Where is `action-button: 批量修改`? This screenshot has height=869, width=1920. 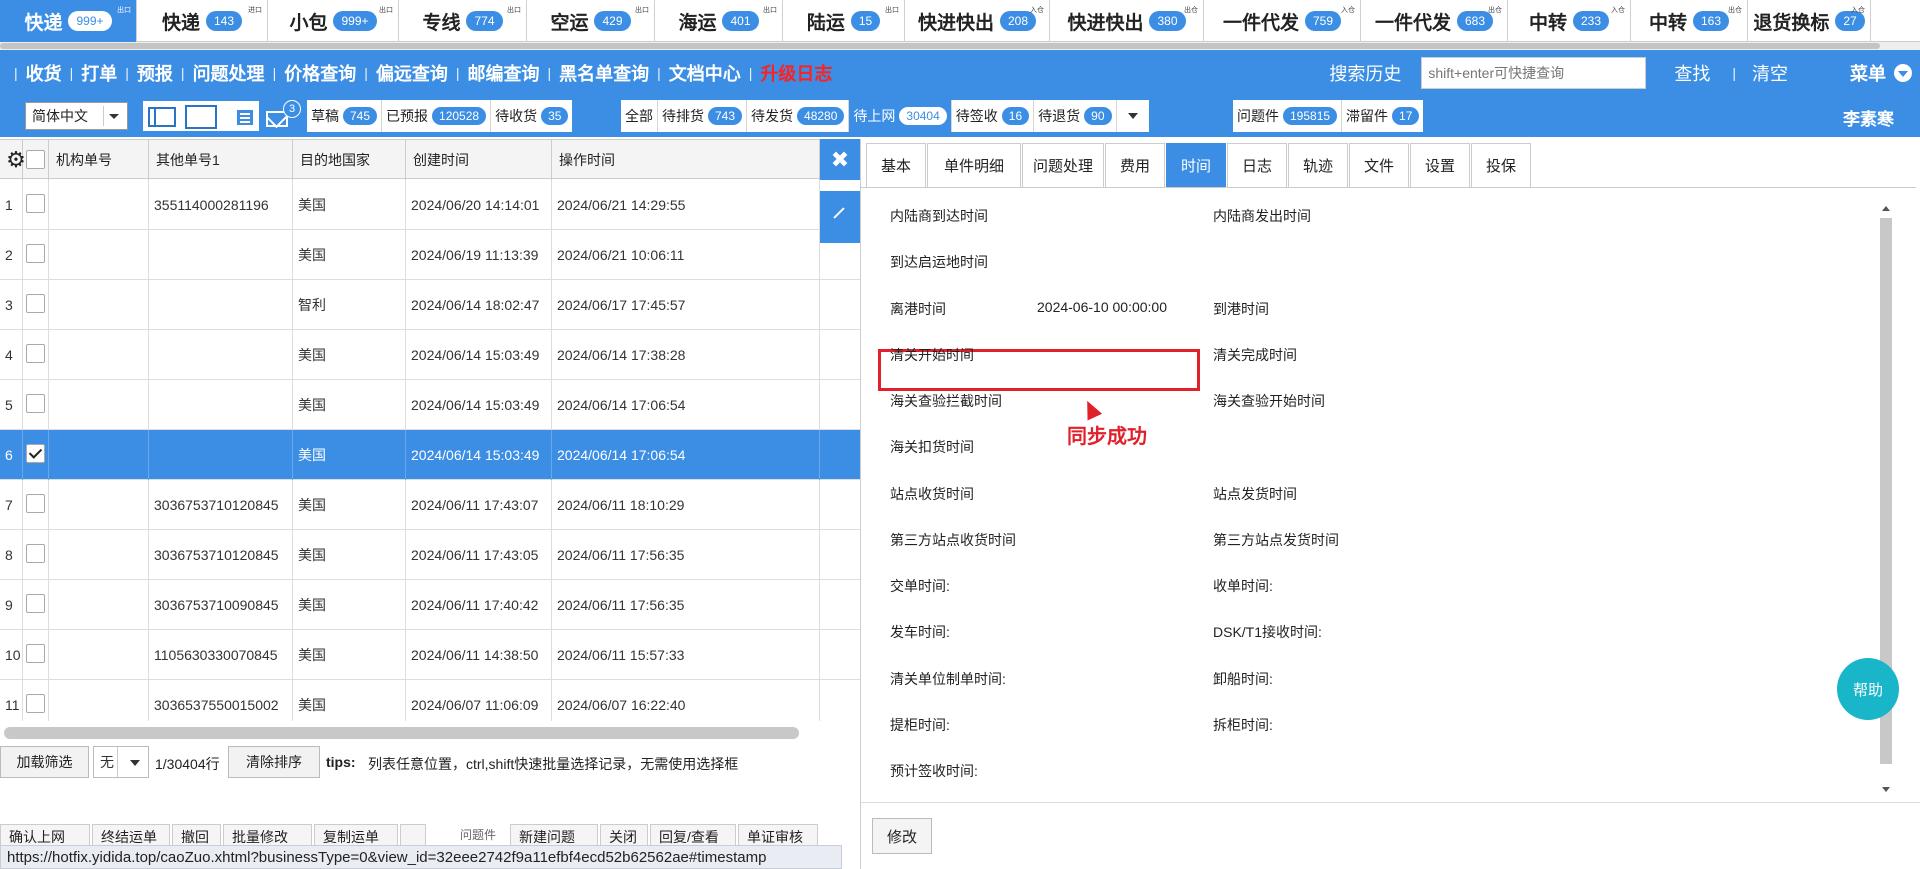
action-button: 批量修改 is located at coordinates (267, 835).